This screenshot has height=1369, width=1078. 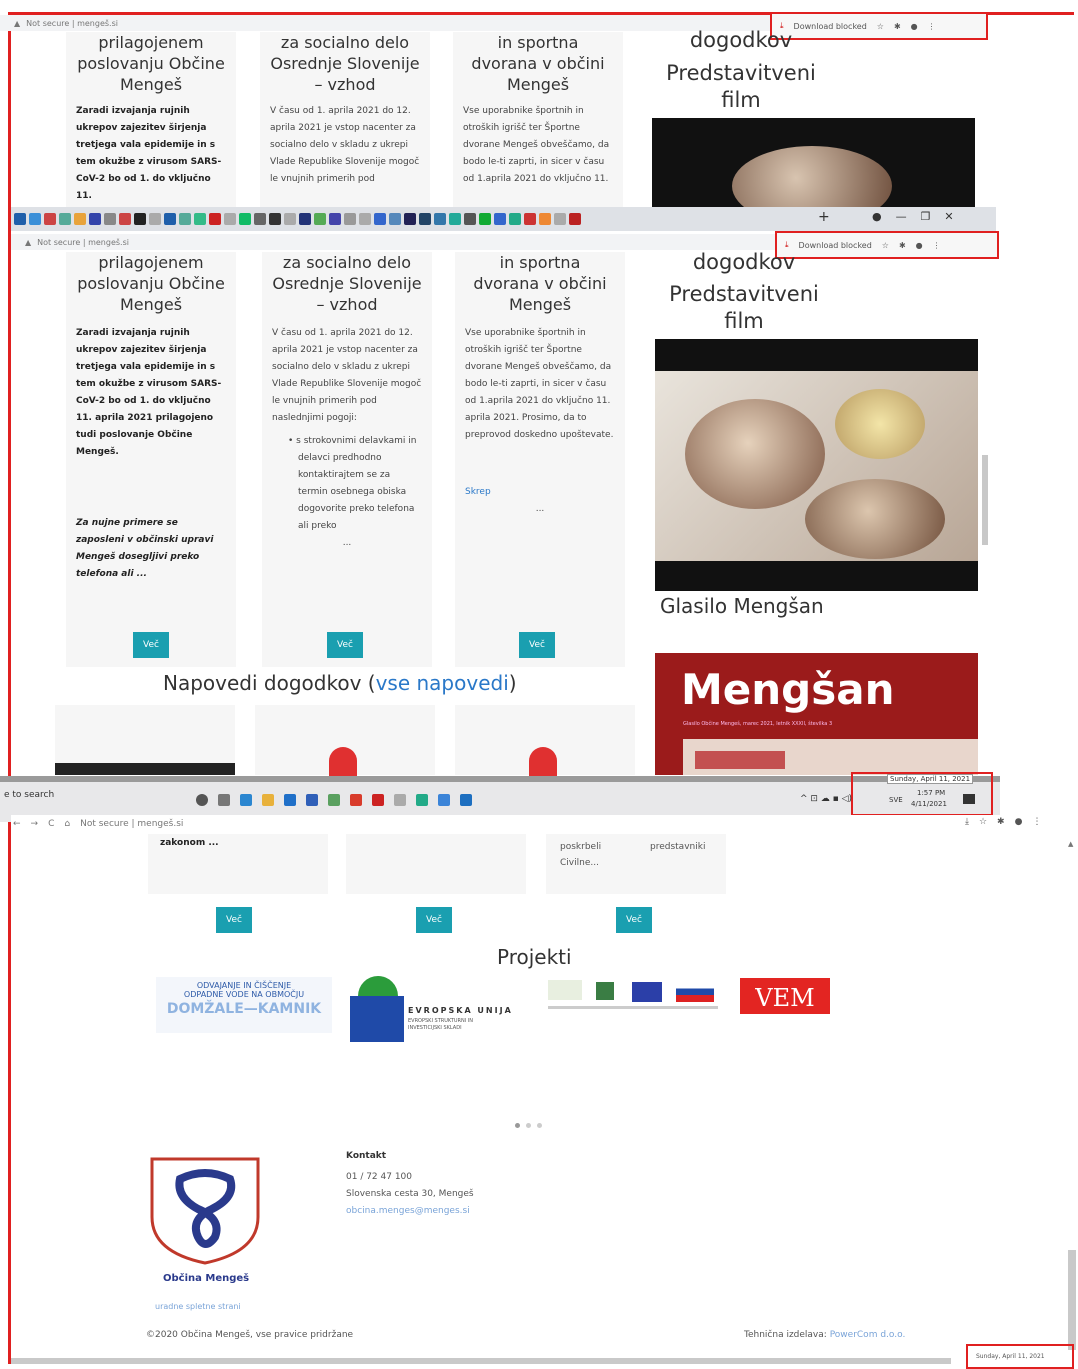 I want to click on taskbar-search: e to search, so click(x=92, y=800).